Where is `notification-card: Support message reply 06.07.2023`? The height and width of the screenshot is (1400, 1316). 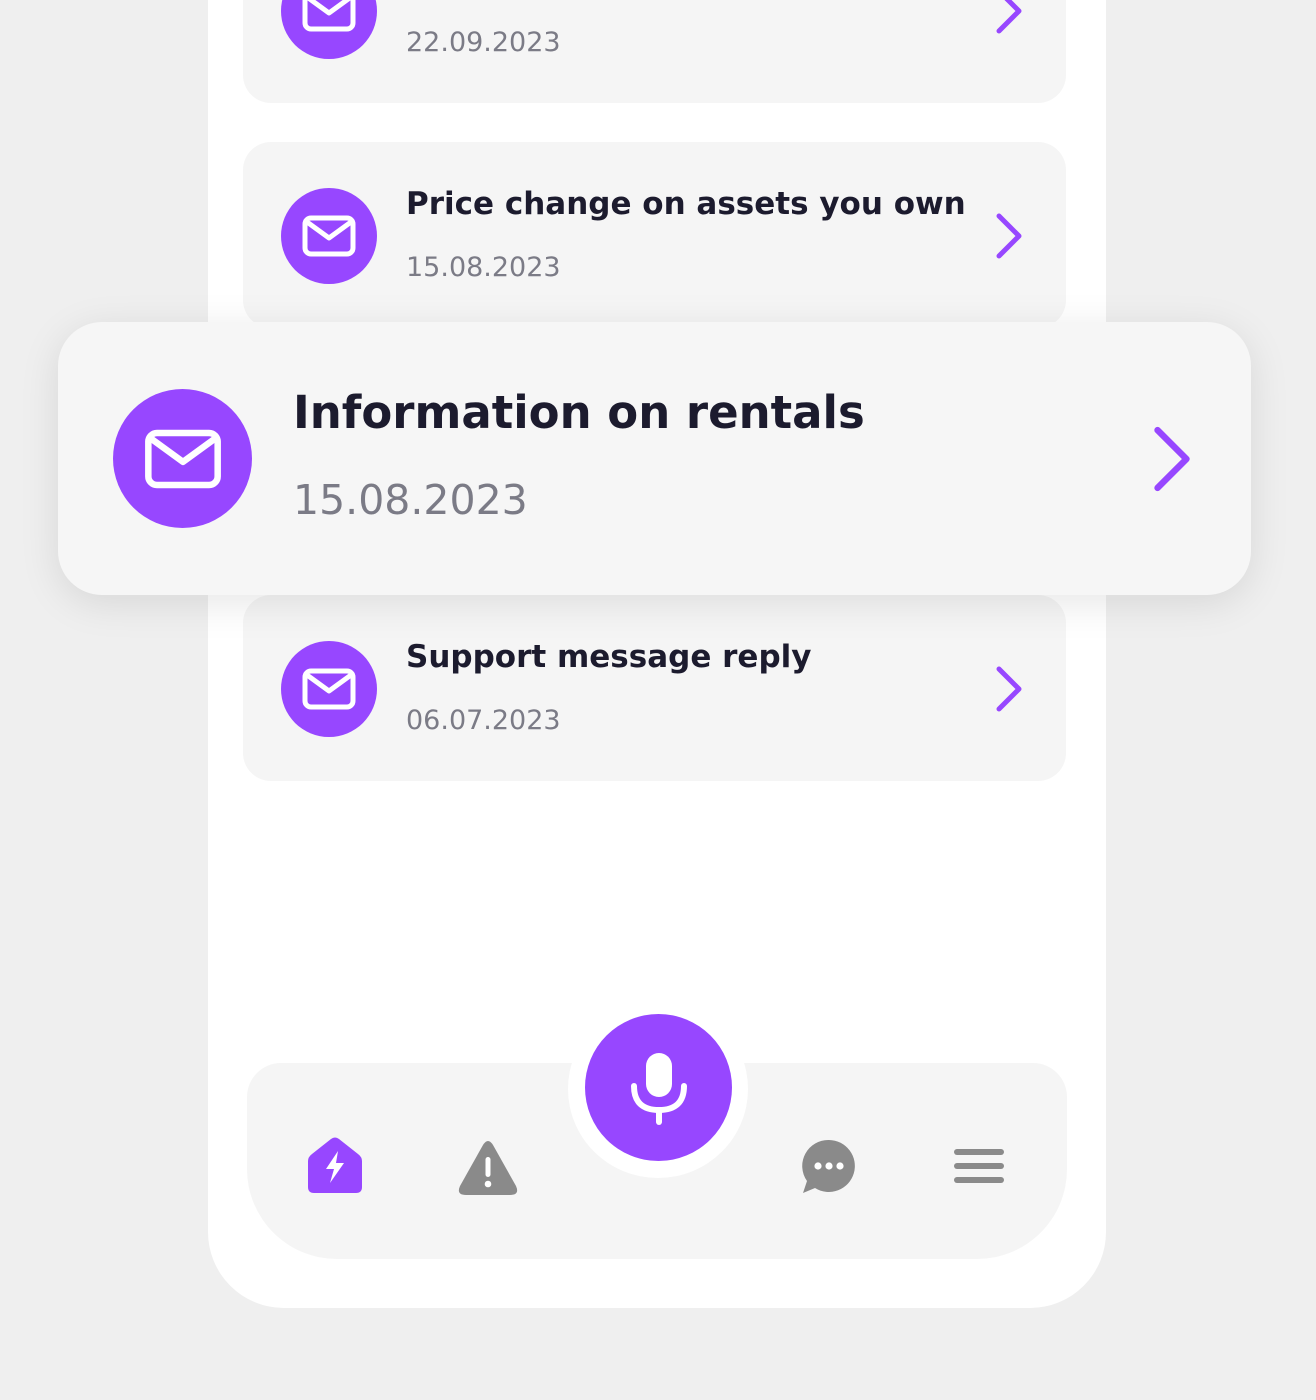
notification-card: Support message reply 06.07.2023 is located at coordinates (654, 688).